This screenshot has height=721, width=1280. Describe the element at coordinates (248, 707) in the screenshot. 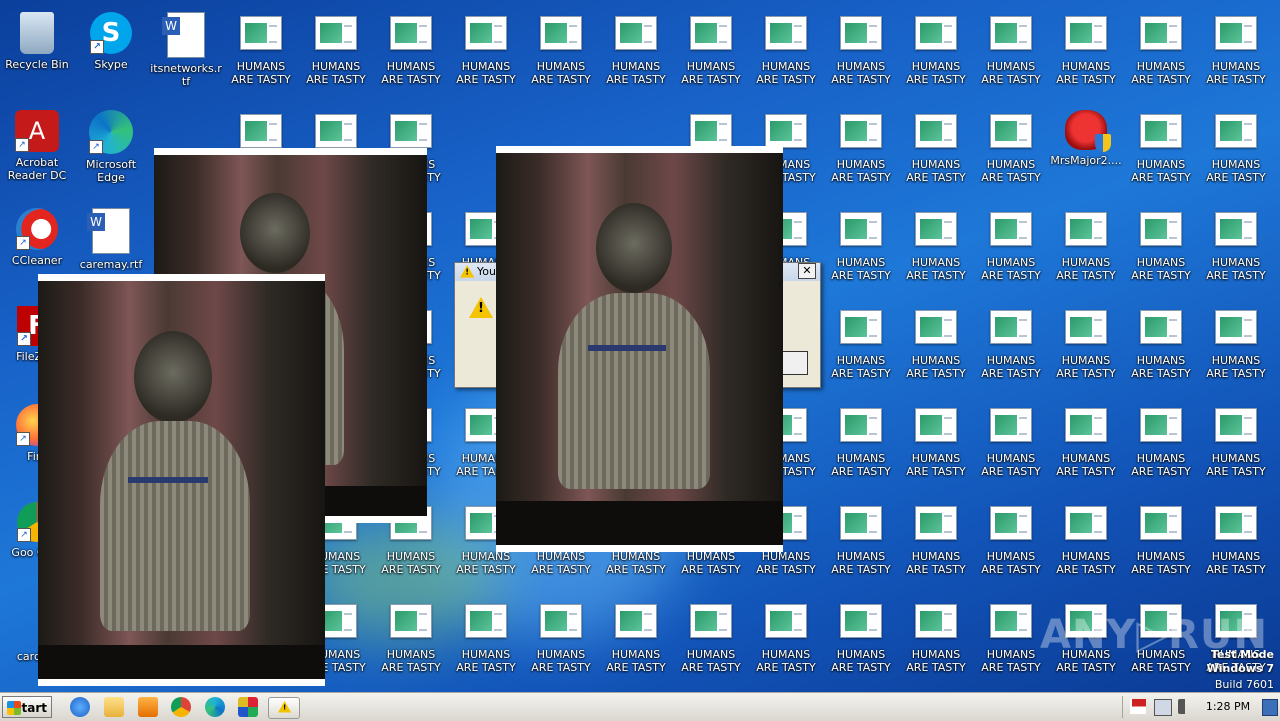

I see `winrar-icon` at that location.